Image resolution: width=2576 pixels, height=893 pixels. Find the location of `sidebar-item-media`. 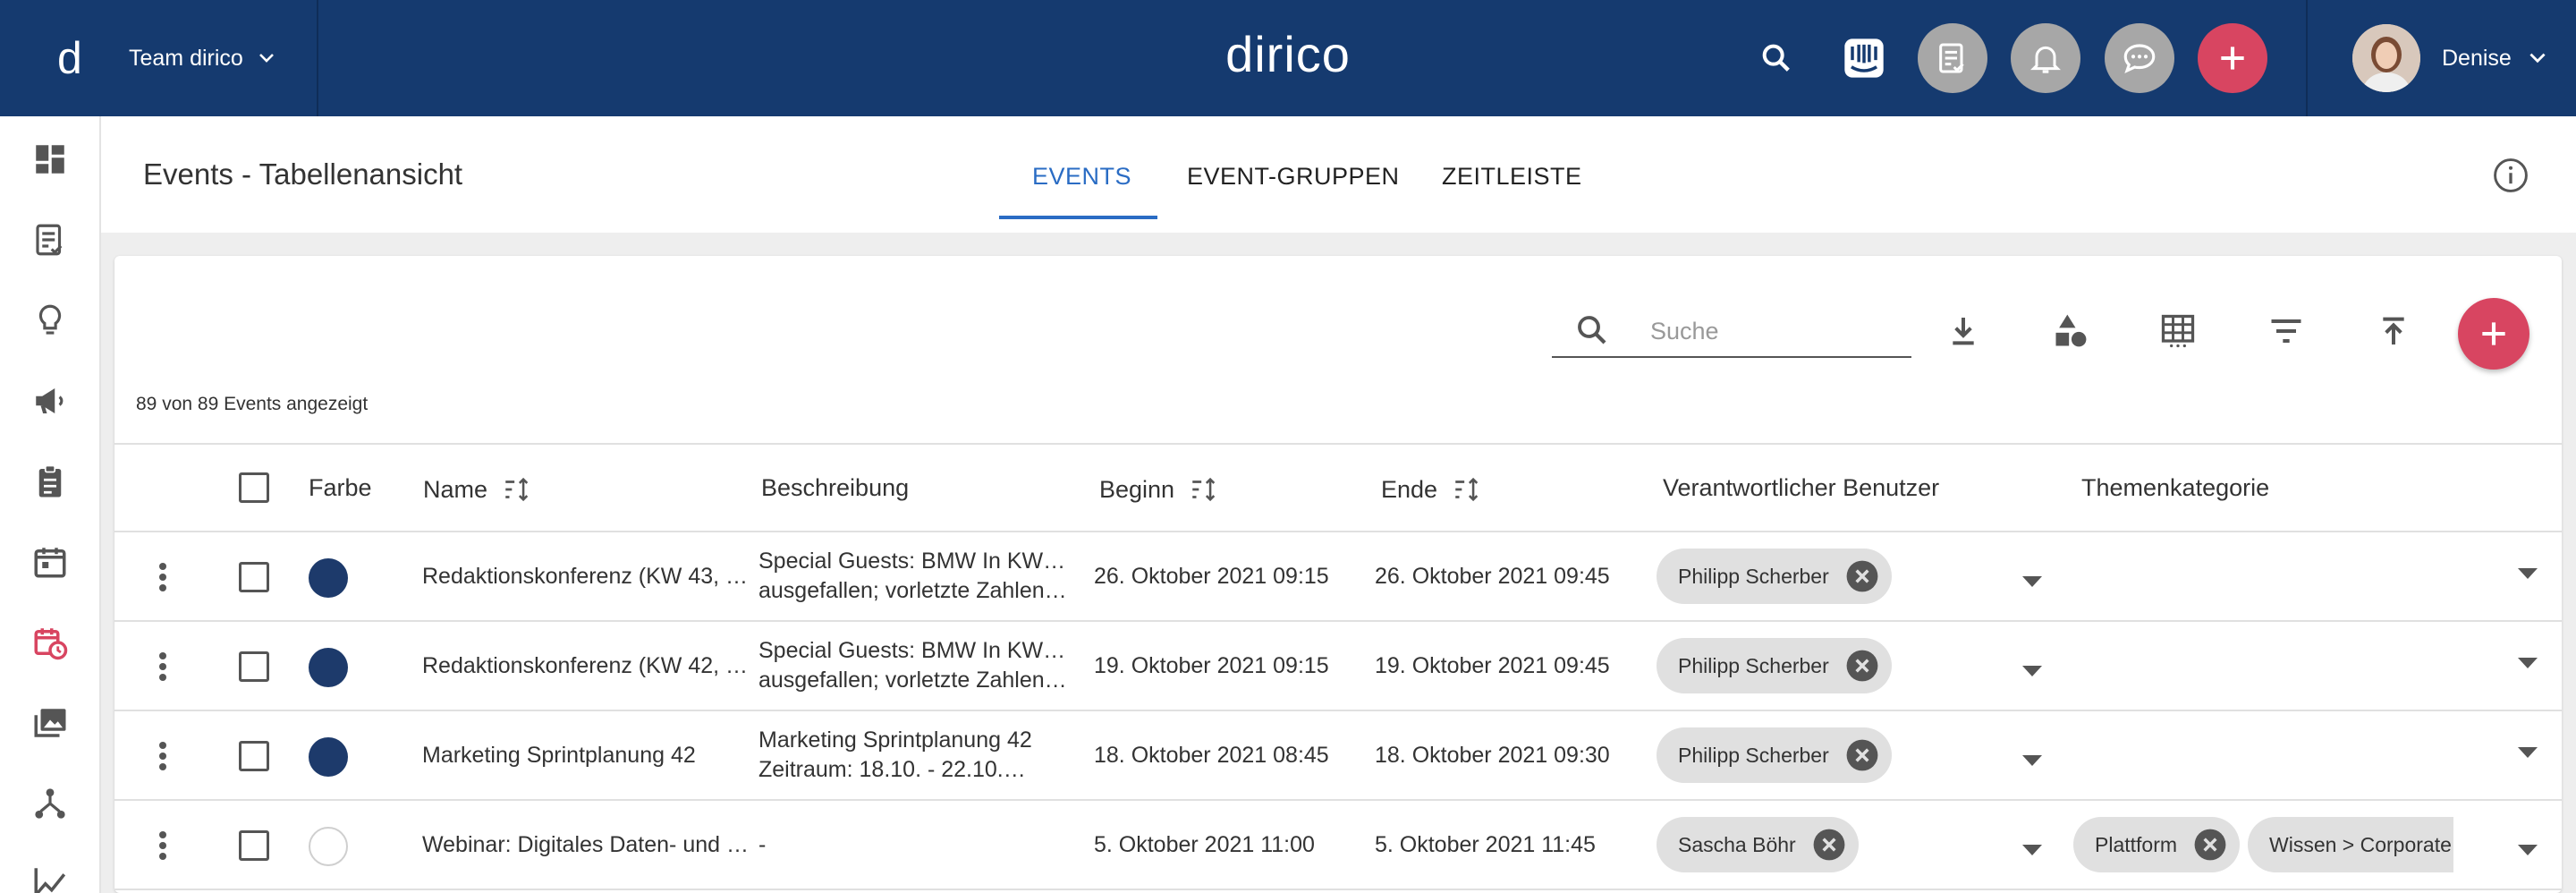

sidebar-item-media is located at coordinates (50, 723).